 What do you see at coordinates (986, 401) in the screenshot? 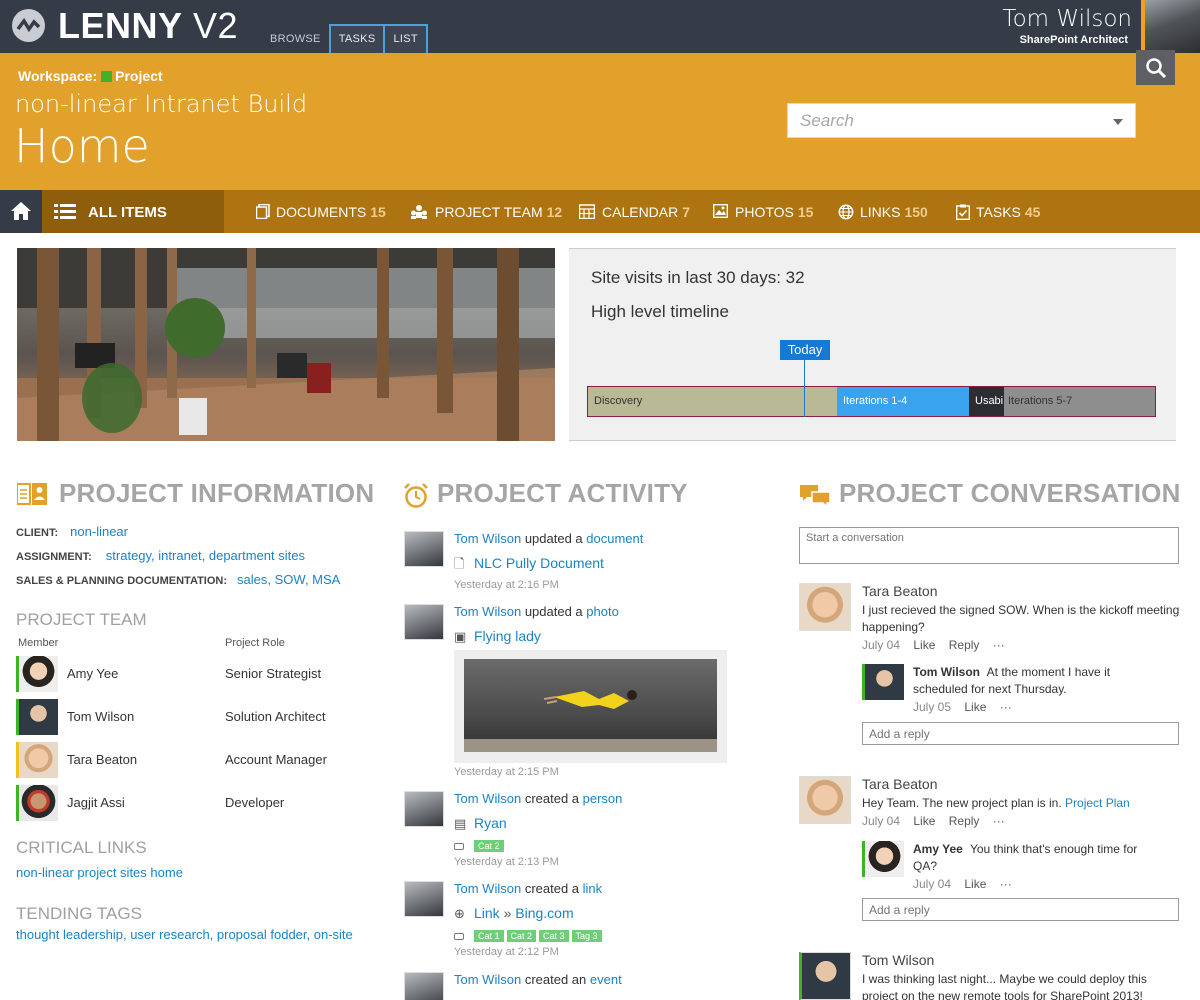
I see `timeline-segment-usability: Usabi` at bounding box center [986, 401].